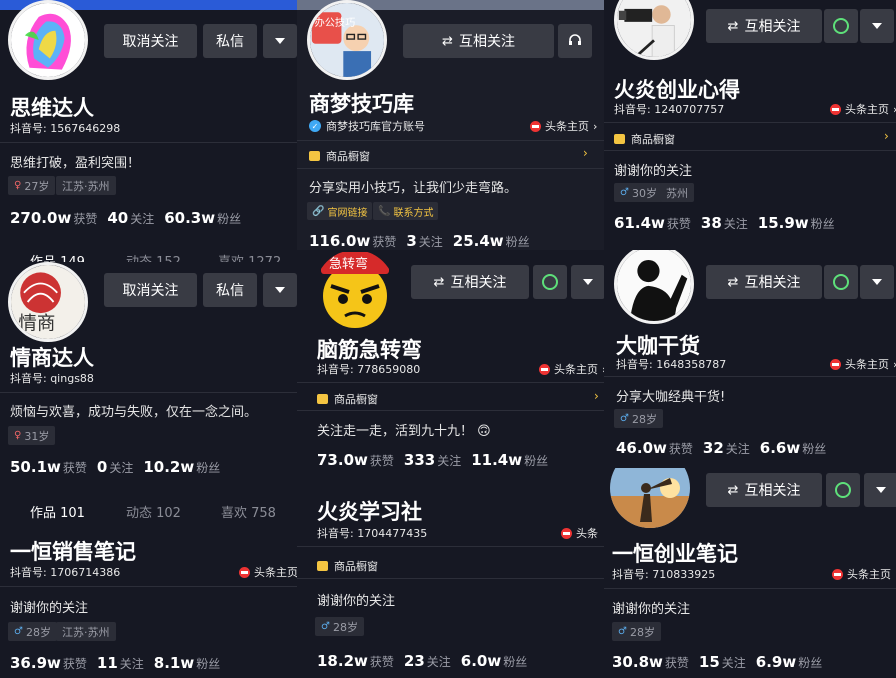 The height and width of the screenshot is (678, 896). Describe the element at coordinates (796, 222) in the screenshot. I see `fans-stat: 15.9w 粉丝` at that location.